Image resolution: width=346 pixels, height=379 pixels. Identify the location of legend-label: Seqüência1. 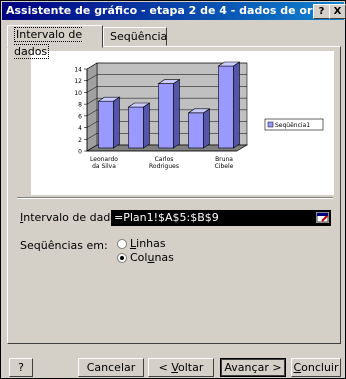
(292, 125).